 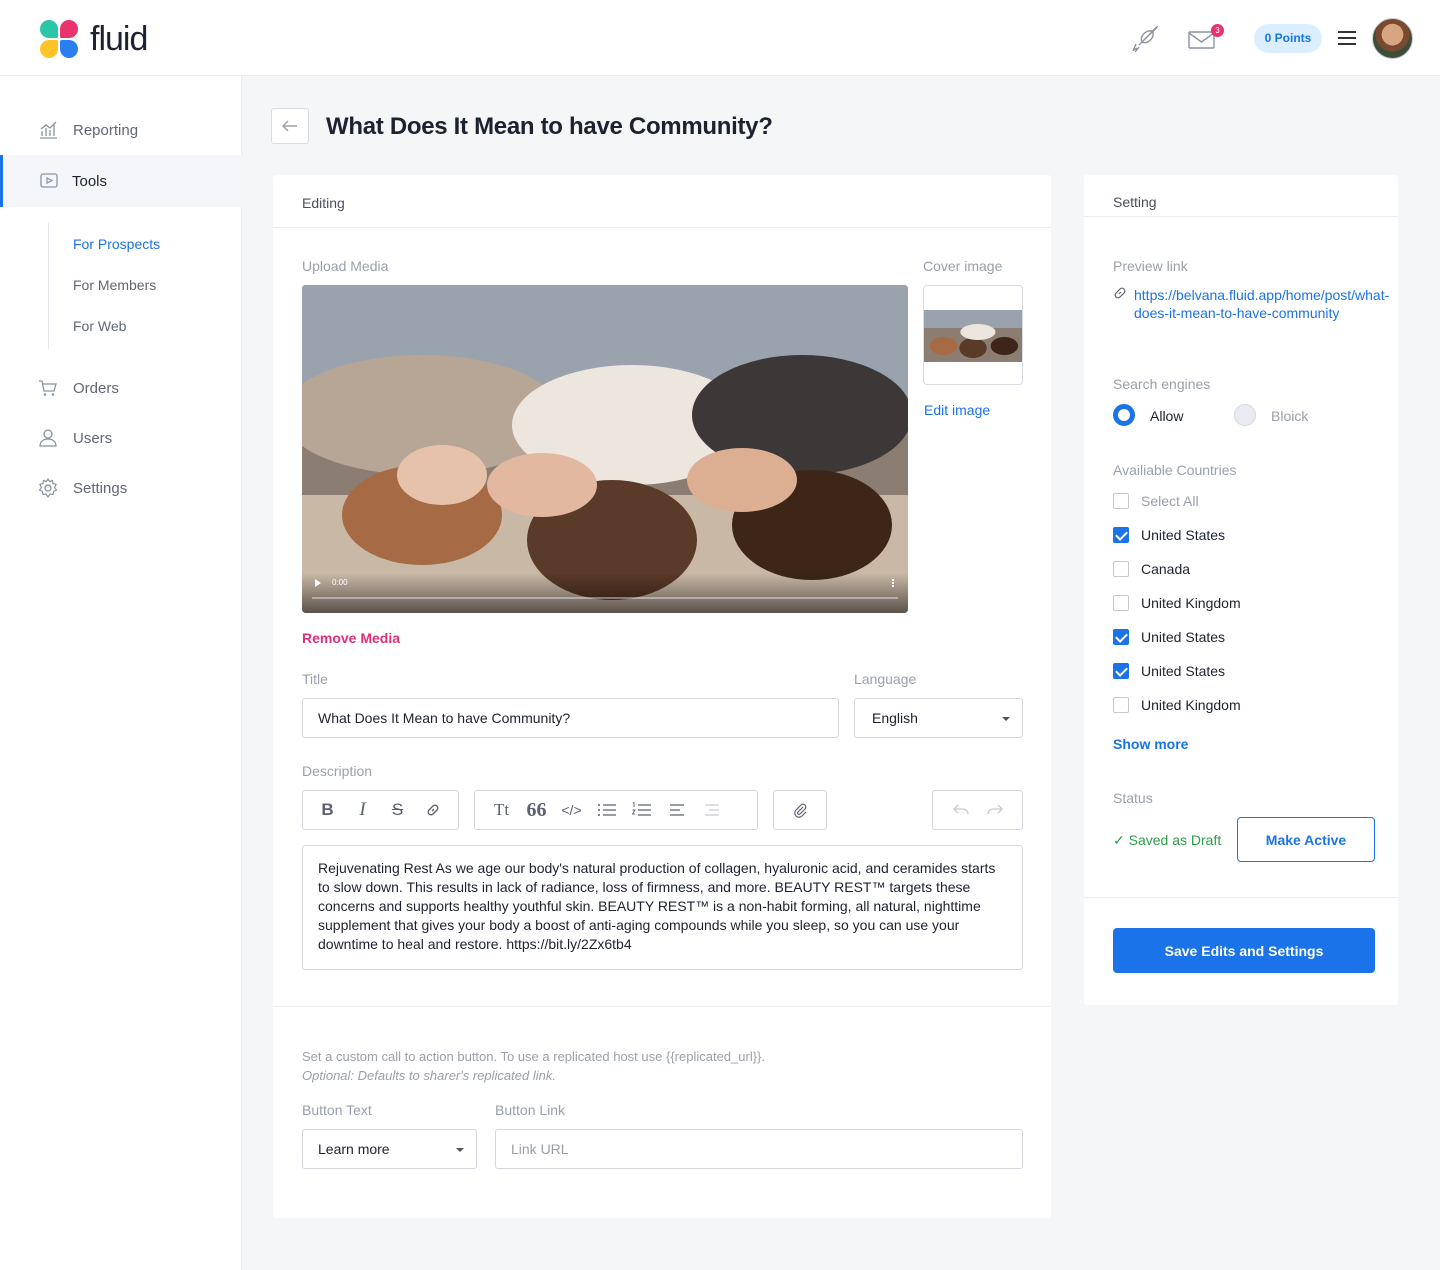 I want to click on language-label: Language, so click(x=885, y=679).